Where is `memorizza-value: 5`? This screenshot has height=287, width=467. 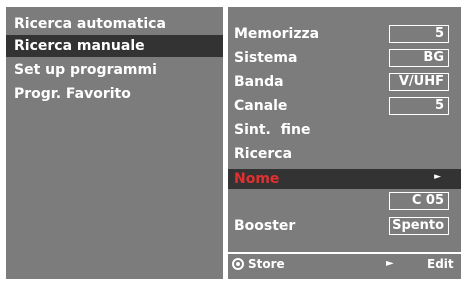
memorizza-value: 5 is located at coordinates (419, 34).